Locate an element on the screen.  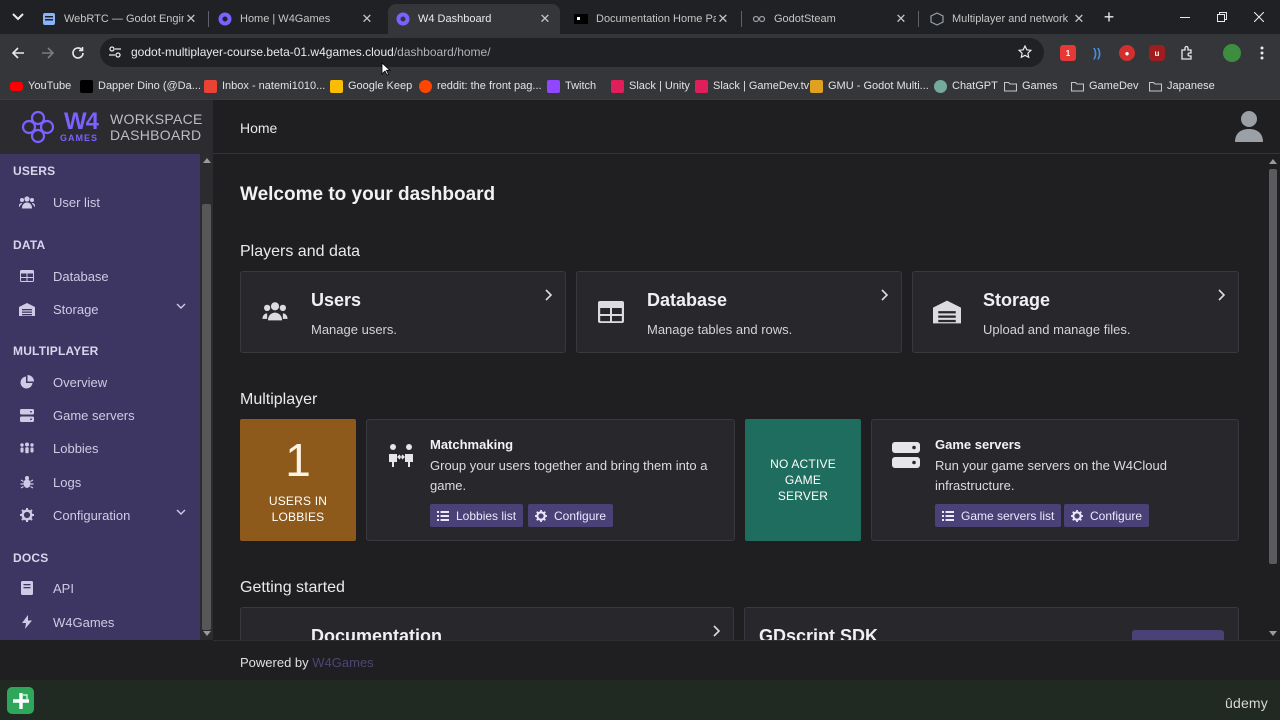
no-active-game-server-stat: NO ACTIVE GAME SERVER is located at coordinates (803, 480).